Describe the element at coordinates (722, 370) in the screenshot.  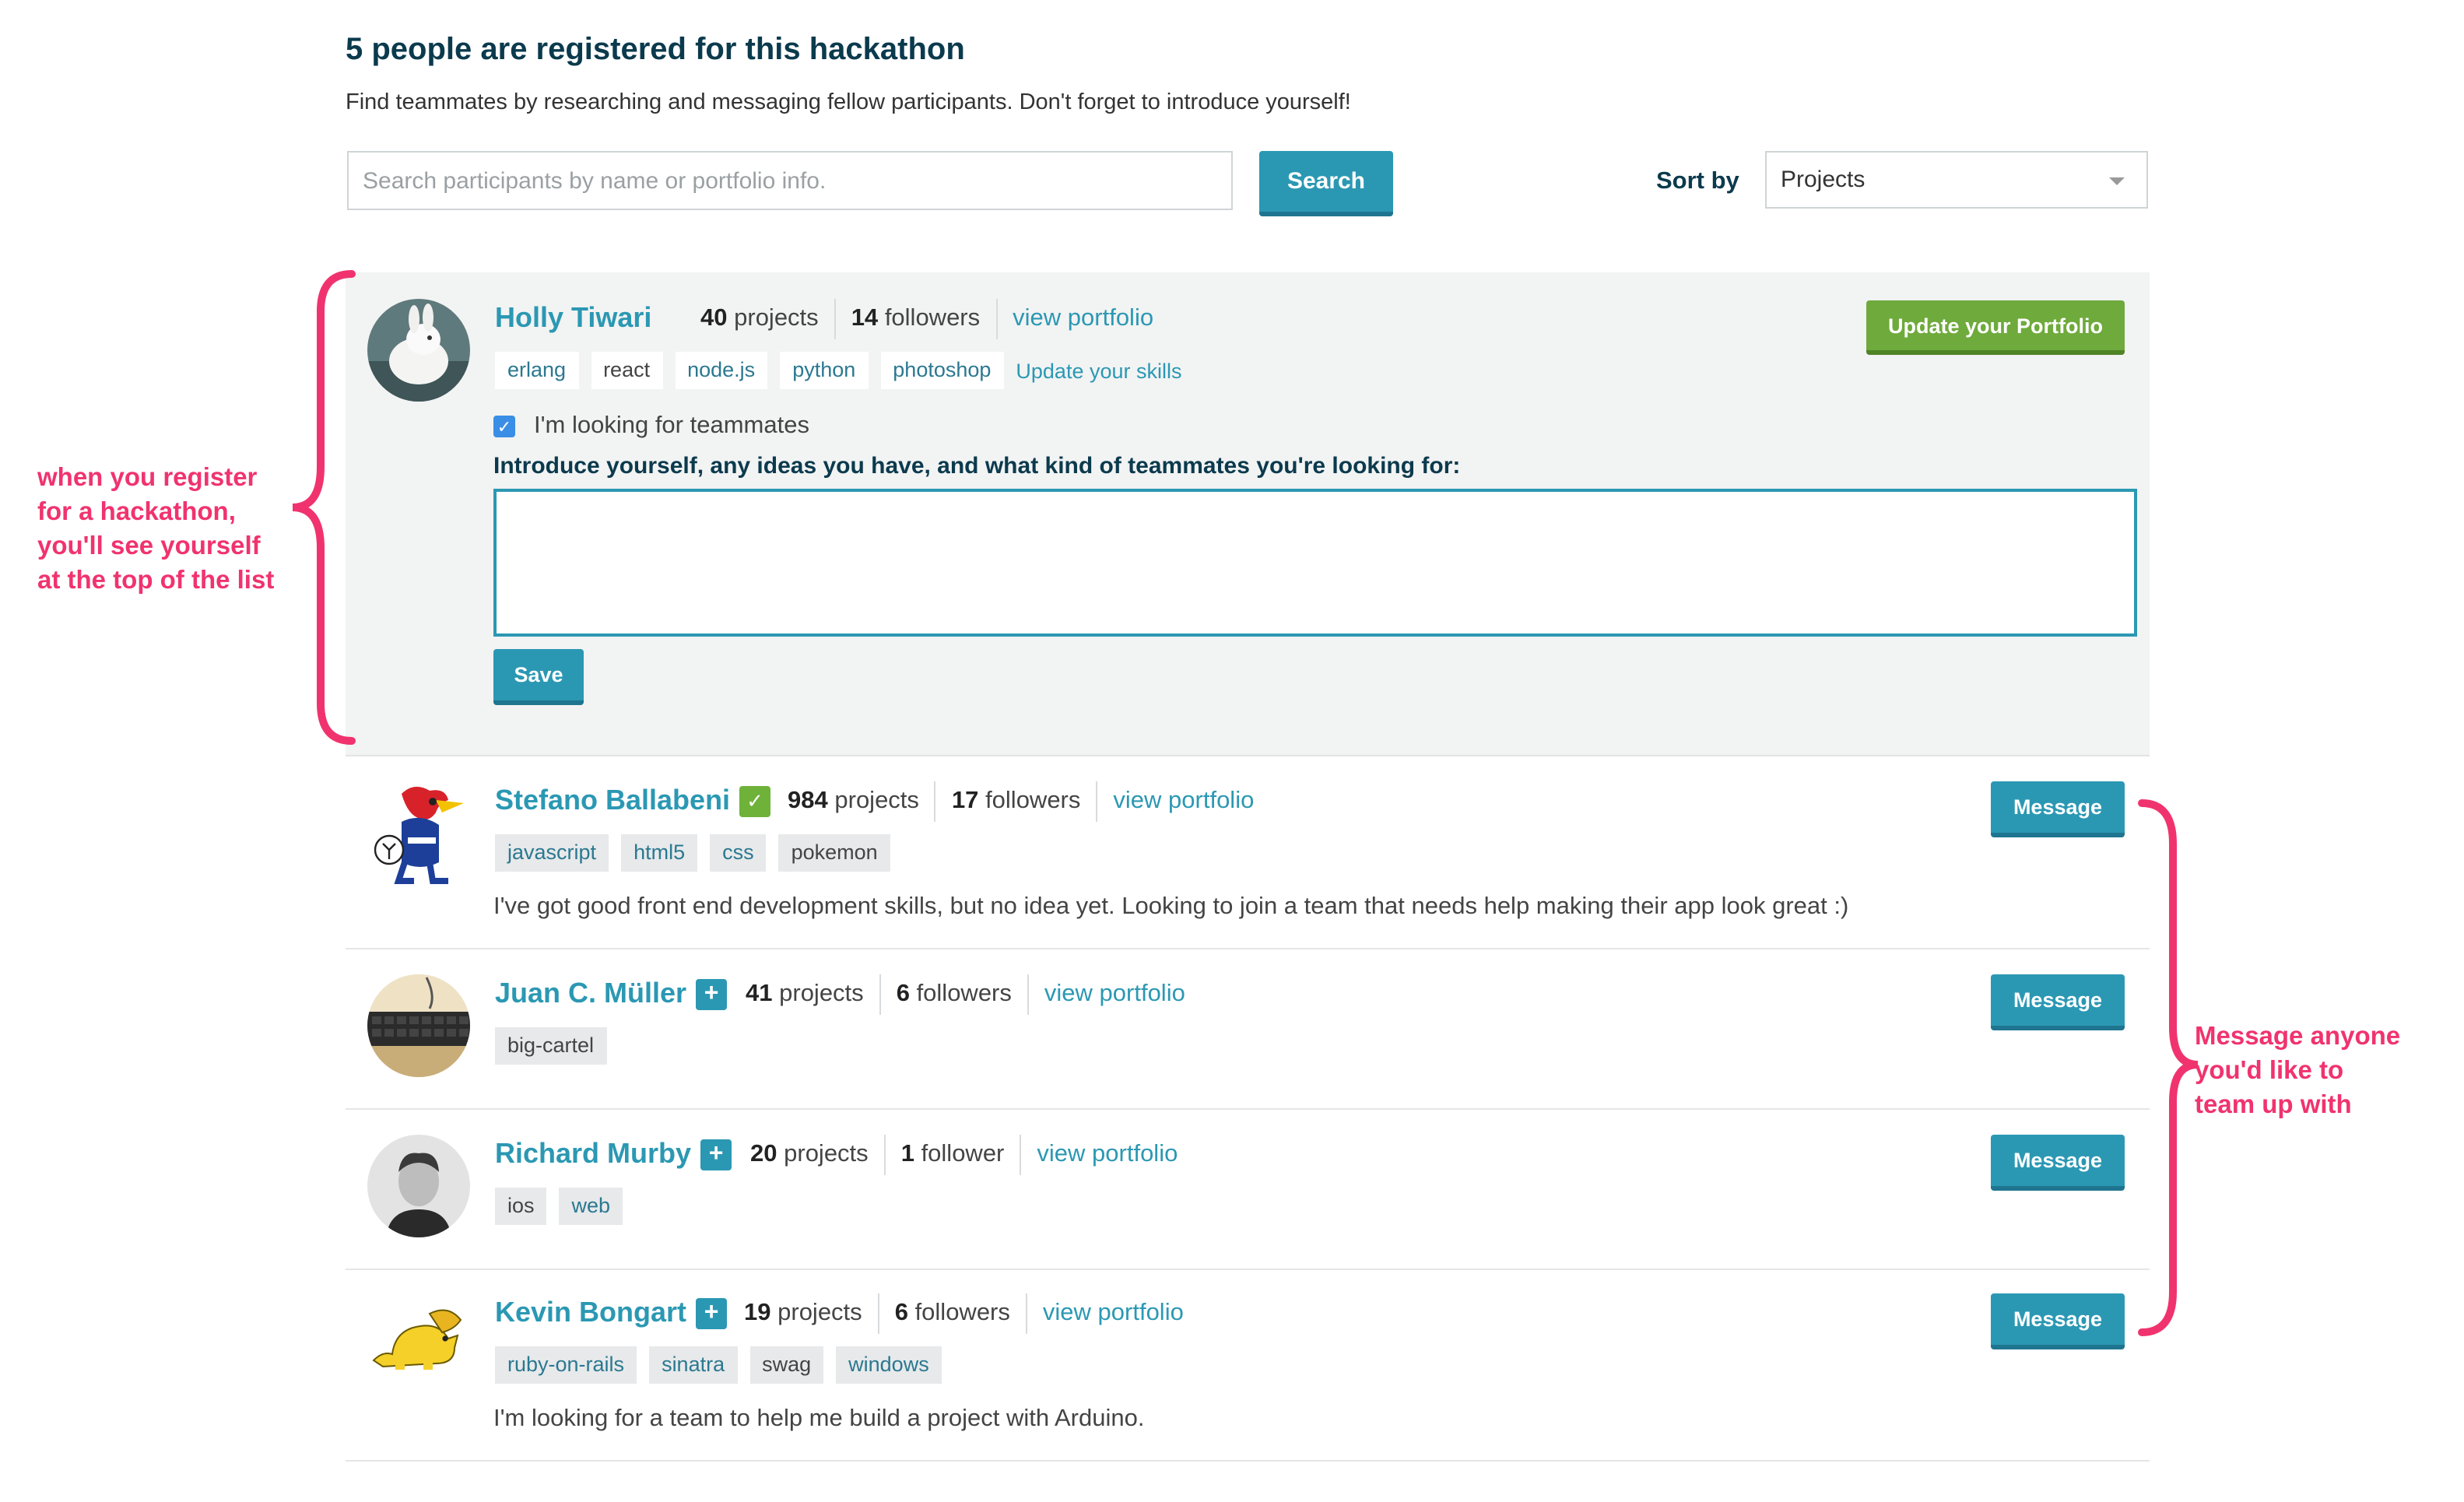
I see `tag: node.js` at that location.